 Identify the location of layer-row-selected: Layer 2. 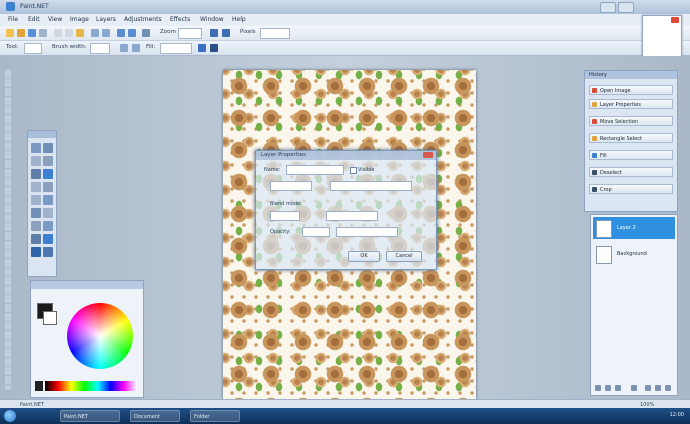
(634, 228).